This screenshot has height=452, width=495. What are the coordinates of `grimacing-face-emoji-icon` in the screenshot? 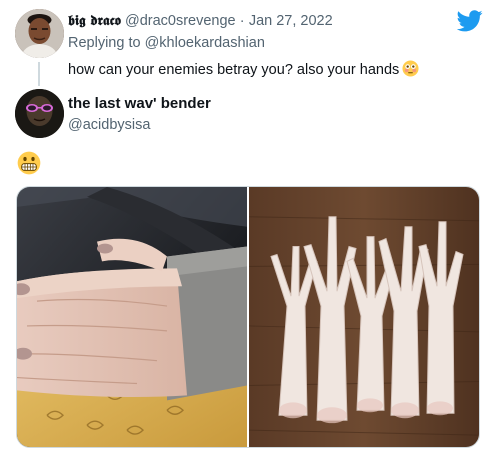 It's located at (29, 163).